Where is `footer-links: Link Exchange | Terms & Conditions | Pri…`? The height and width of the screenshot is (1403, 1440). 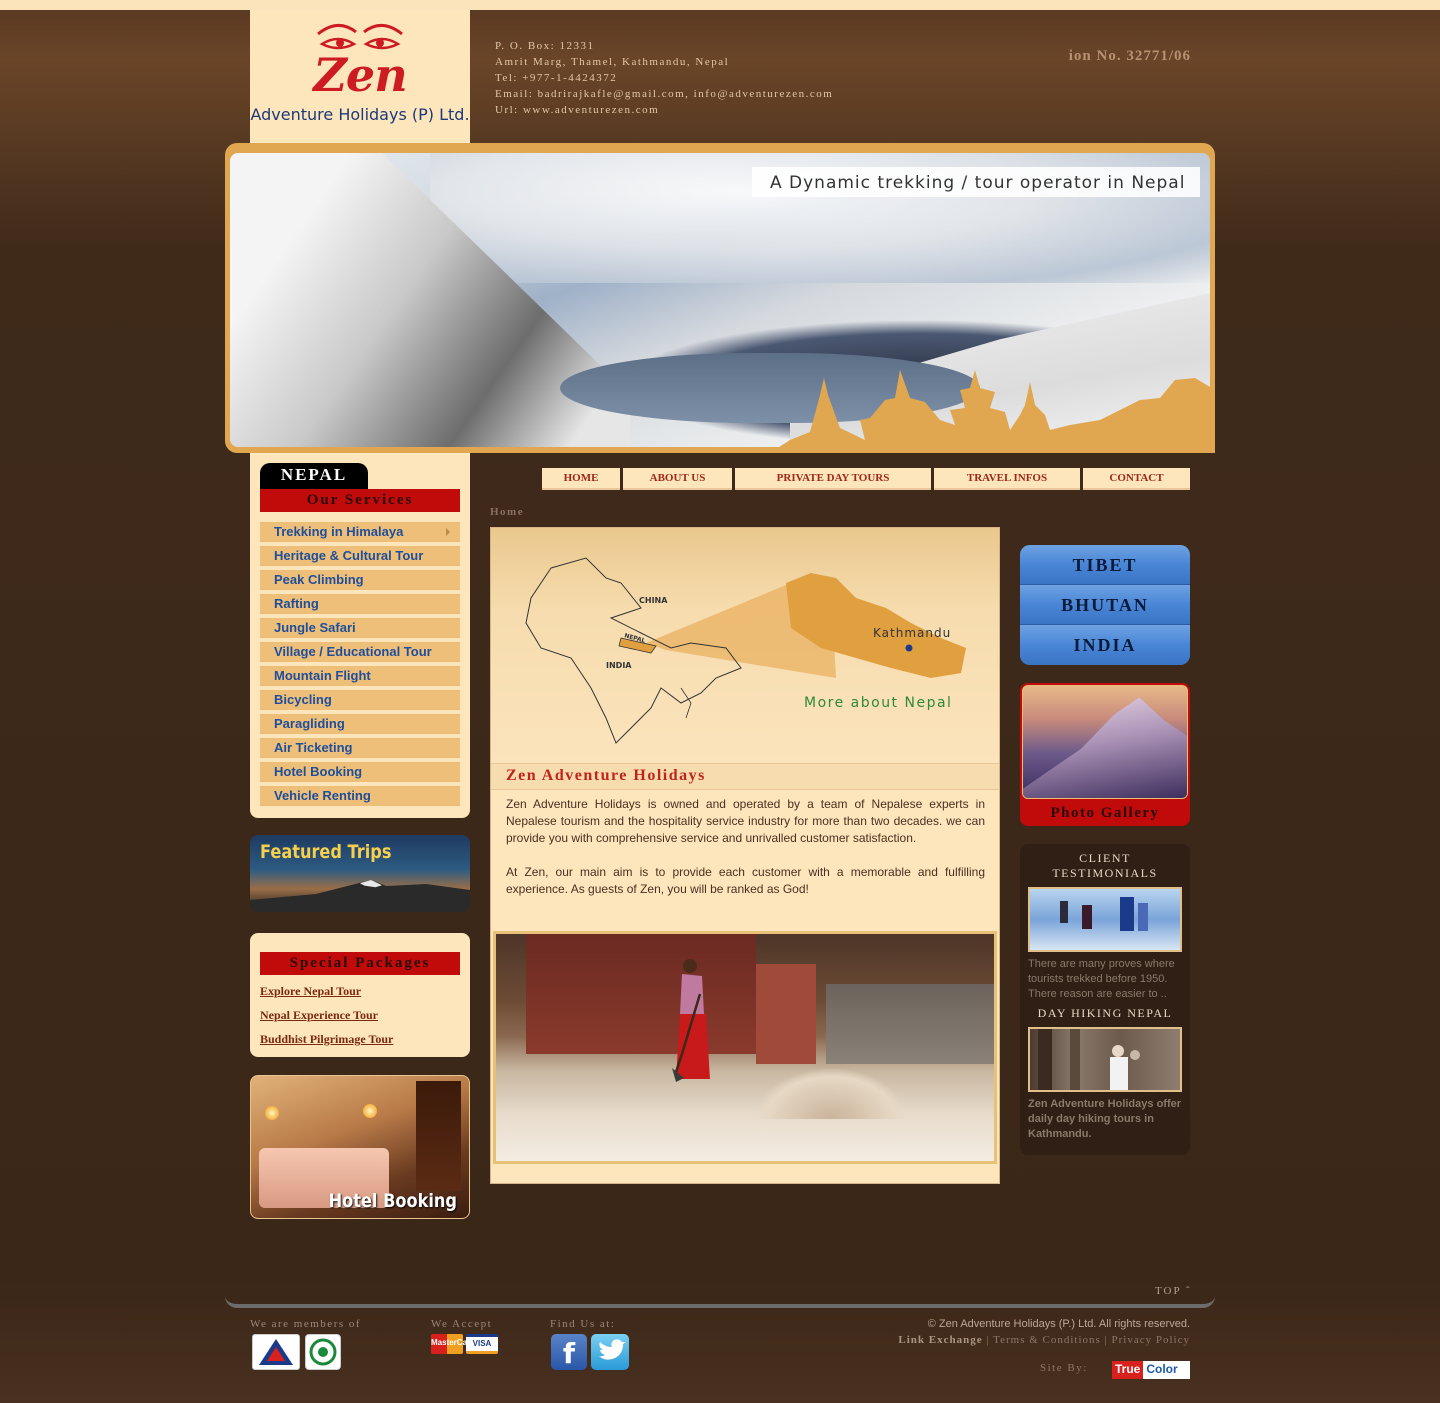 footer-links: Link Exchange | Terms & Conditions | Pri… is located at coordinates (1044, 1340).